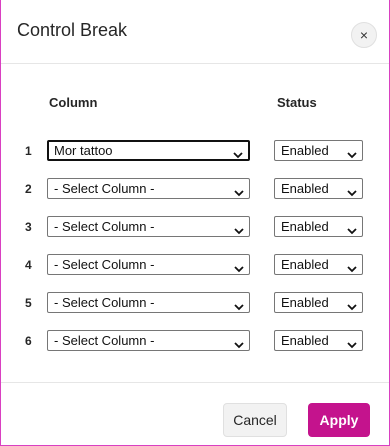 This screenshot has height=446, width=390. I want to click on control-break-row: 5 - Select Column - Enabled, so click(195, 303).